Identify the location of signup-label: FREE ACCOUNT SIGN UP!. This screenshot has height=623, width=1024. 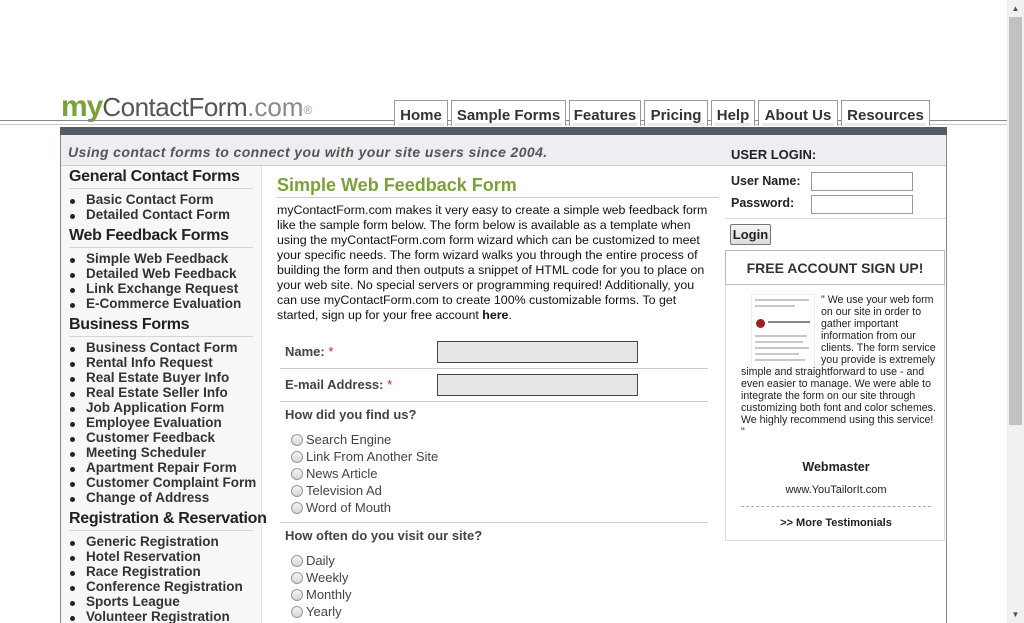
(835, 268).